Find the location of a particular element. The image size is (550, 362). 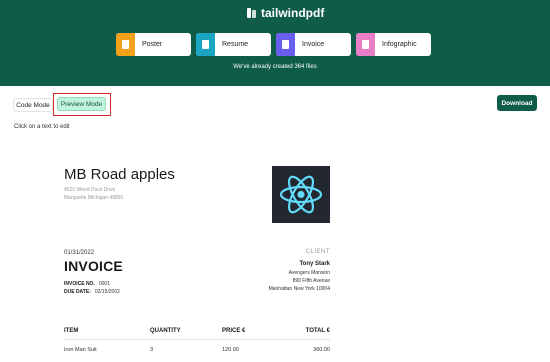

edit-hint: Click on a text to edit is located at coordinates (42, 127).